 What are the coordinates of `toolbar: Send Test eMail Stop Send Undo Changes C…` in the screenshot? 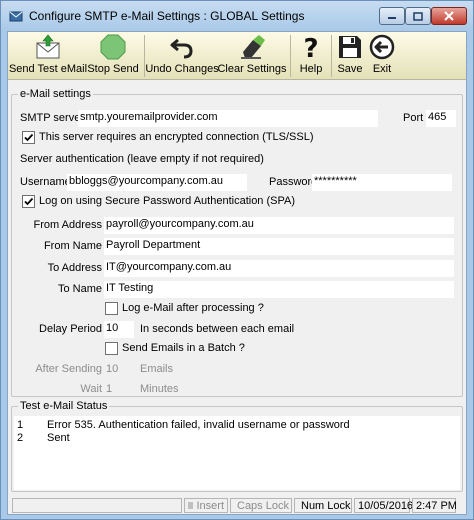 It's located at (237, 56).